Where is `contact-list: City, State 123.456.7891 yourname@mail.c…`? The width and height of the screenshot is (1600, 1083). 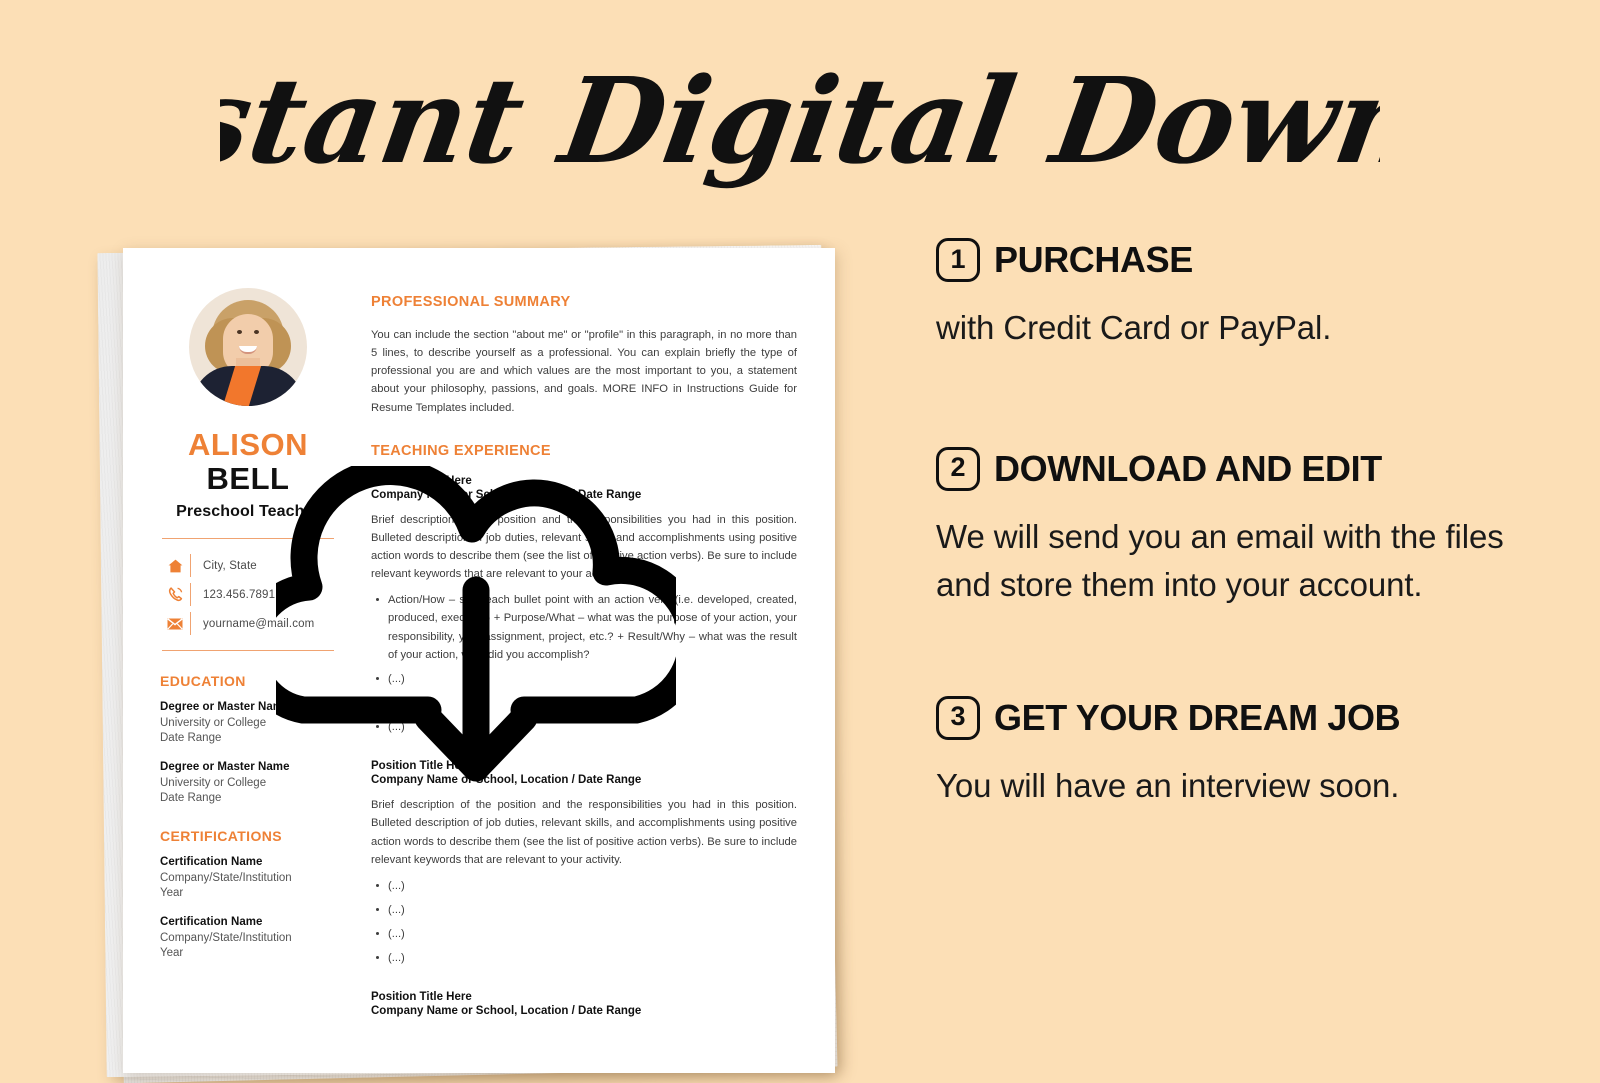 contact-list: City, State 123.456.7891 yourname@mail.c… is located at coordinates (248, 600).